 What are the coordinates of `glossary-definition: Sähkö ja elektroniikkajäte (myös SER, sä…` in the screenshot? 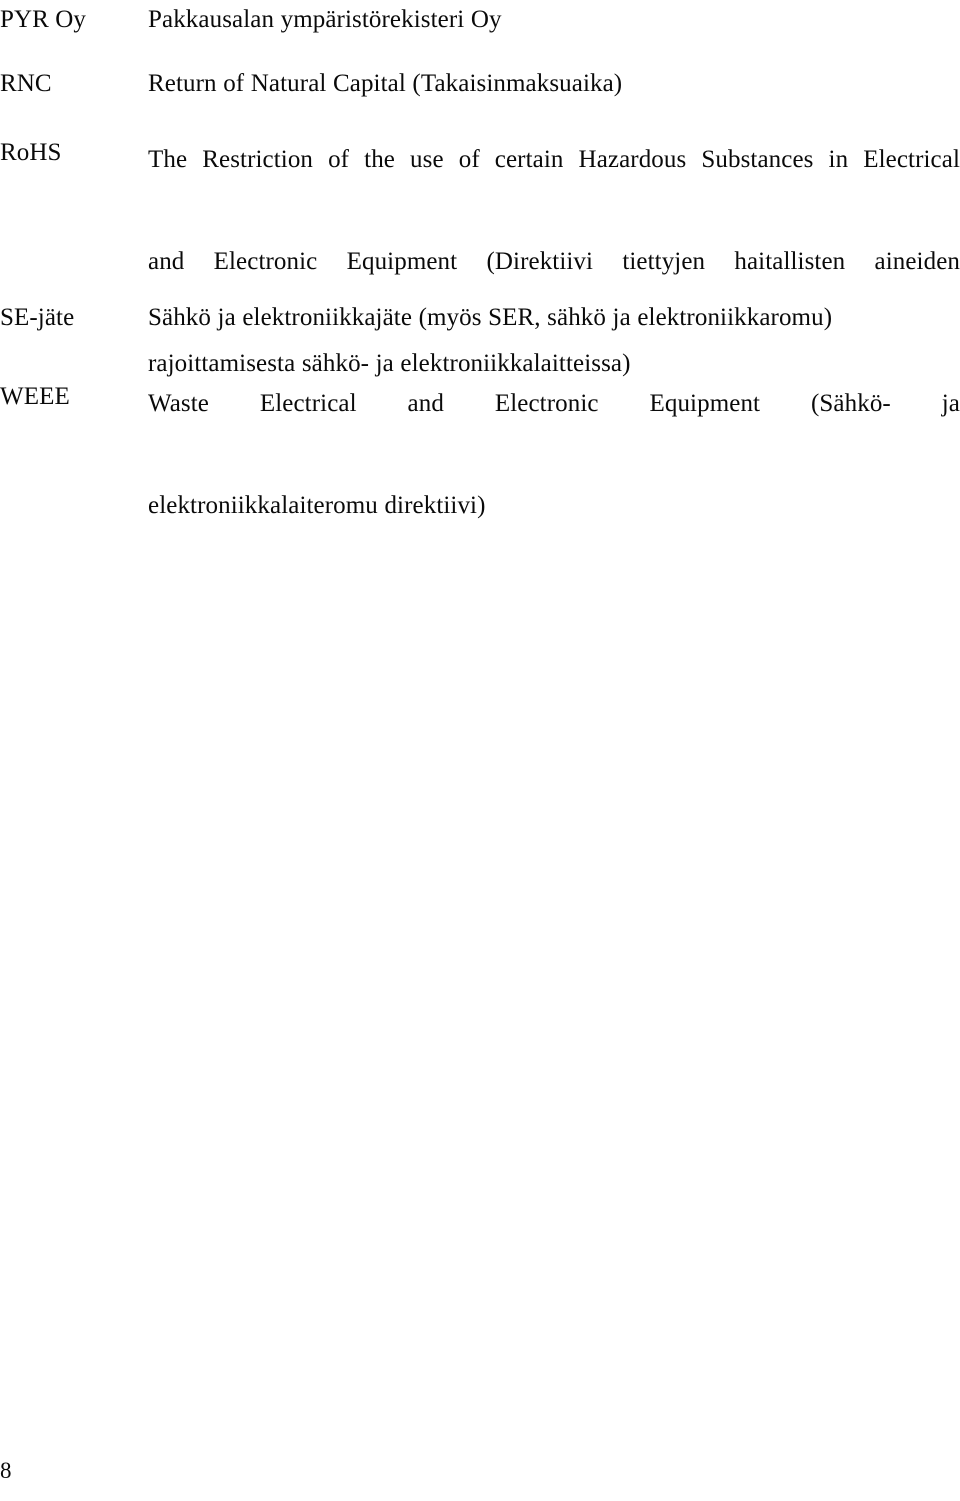 It's located at (490, 317).